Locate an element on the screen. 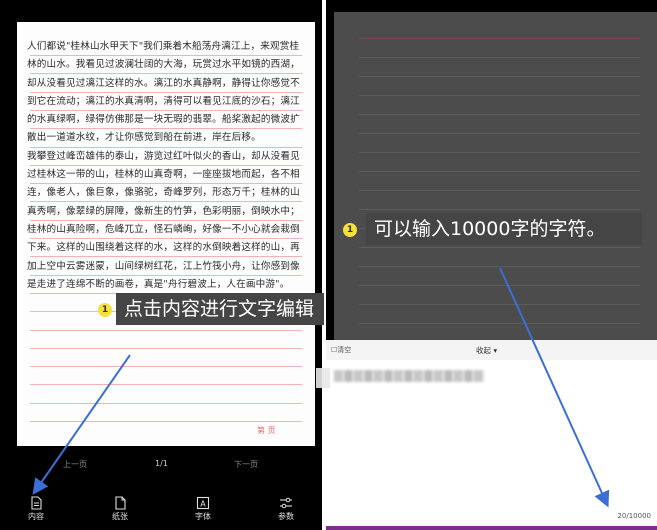 The width and height of the screenshot is (657, 530). nav-item-paper: 纸张 is located at coordinates (120, 509).